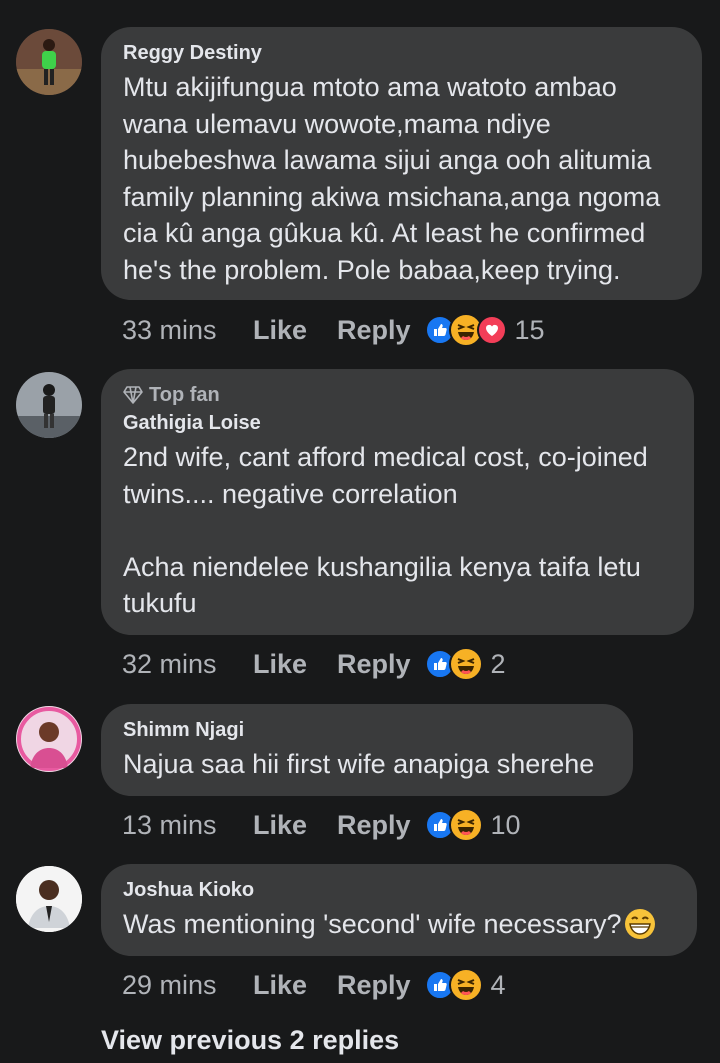 This screenshot has width=720, height=1063. What do you see at coordinates (397, 423) in the screenshot?
I see `commenter-name: Gathigia Loise` at bounding box center [397, 423].